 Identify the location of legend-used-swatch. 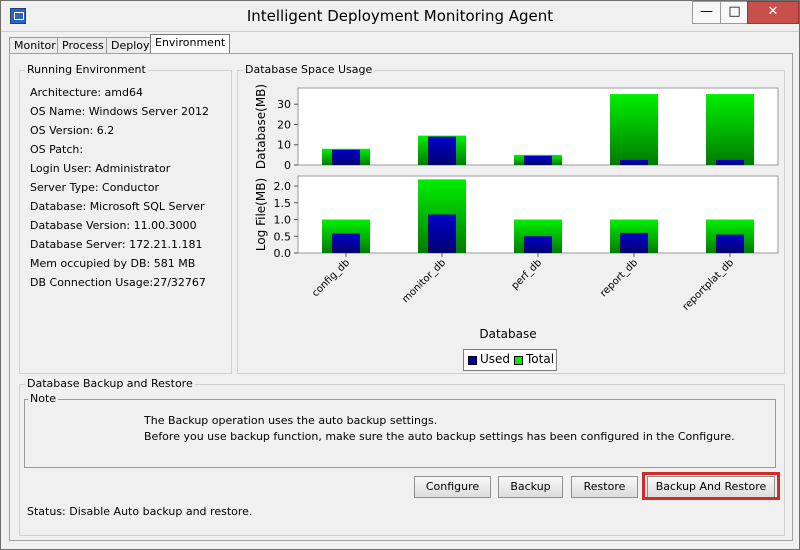
(472, 360).